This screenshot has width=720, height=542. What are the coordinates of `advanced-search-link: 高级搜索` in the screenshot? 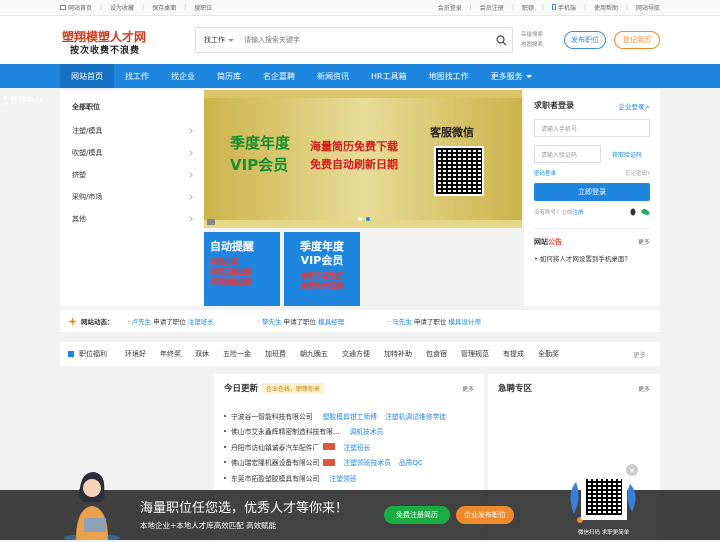 It's located at (532, 35).